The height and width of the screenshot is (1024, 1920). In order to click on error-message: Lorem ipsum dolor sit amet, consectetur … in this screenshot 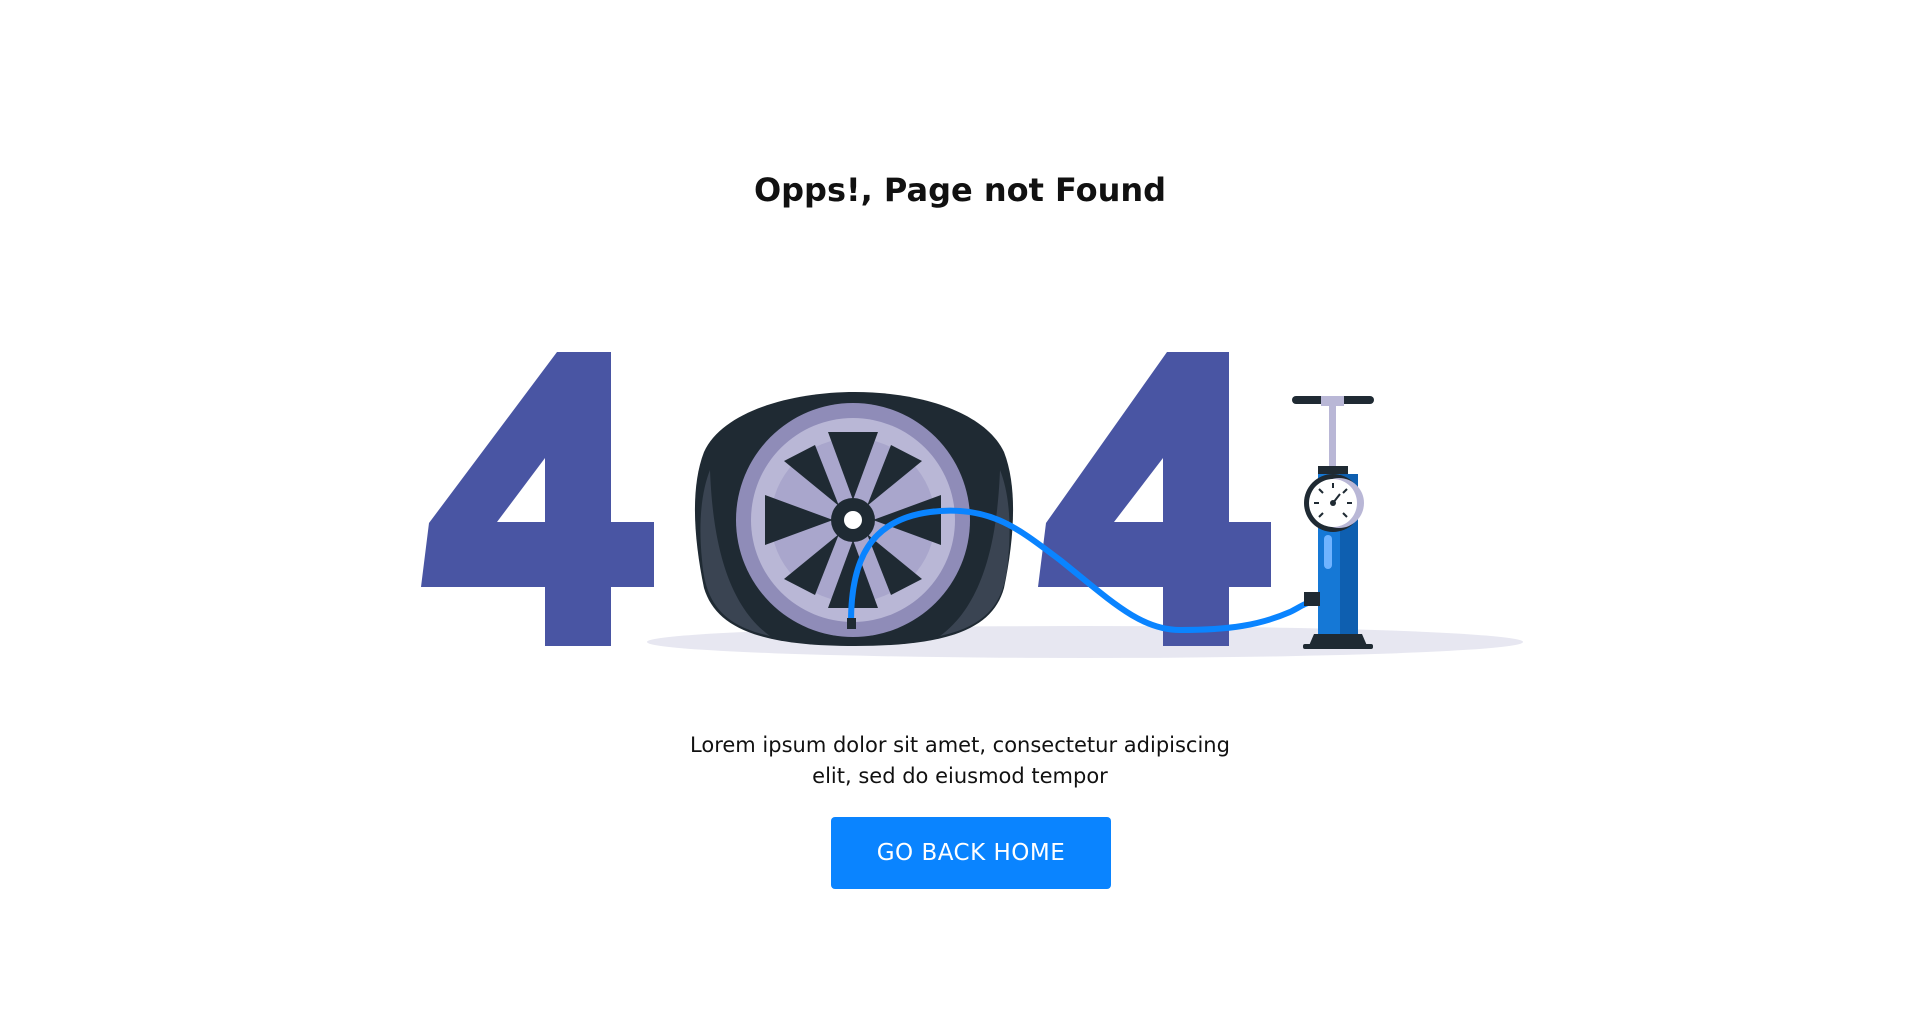, I will do `click(960, 761)`.